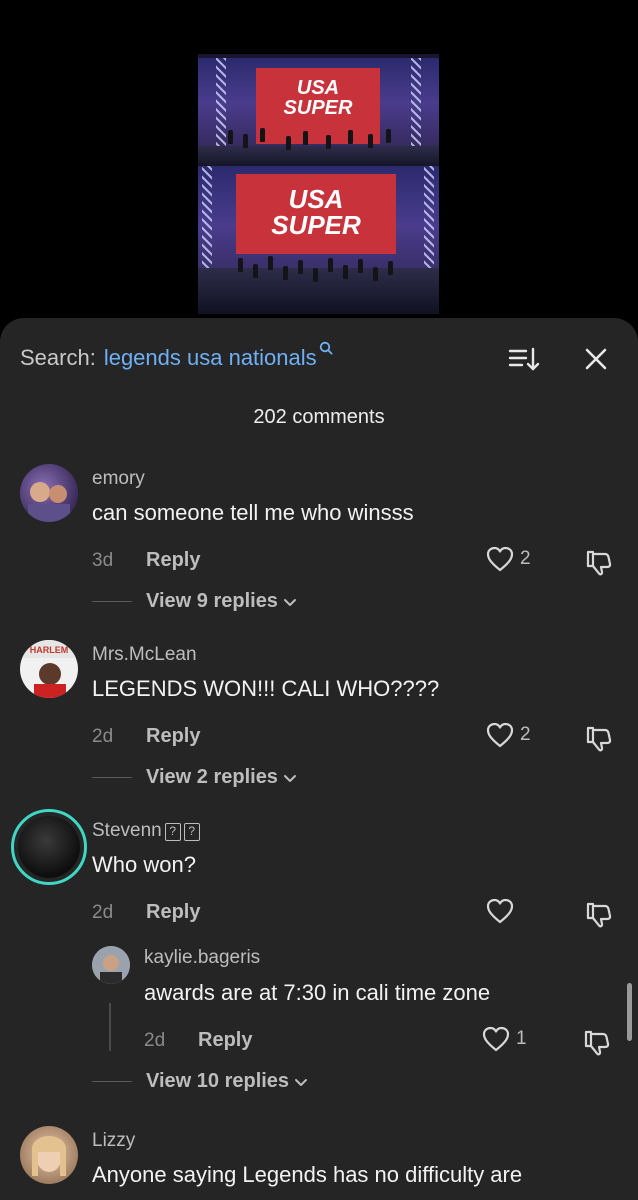 The width and height of the screenshot is (638, 1200). I want to click on sort-icon, so click(523, 359).